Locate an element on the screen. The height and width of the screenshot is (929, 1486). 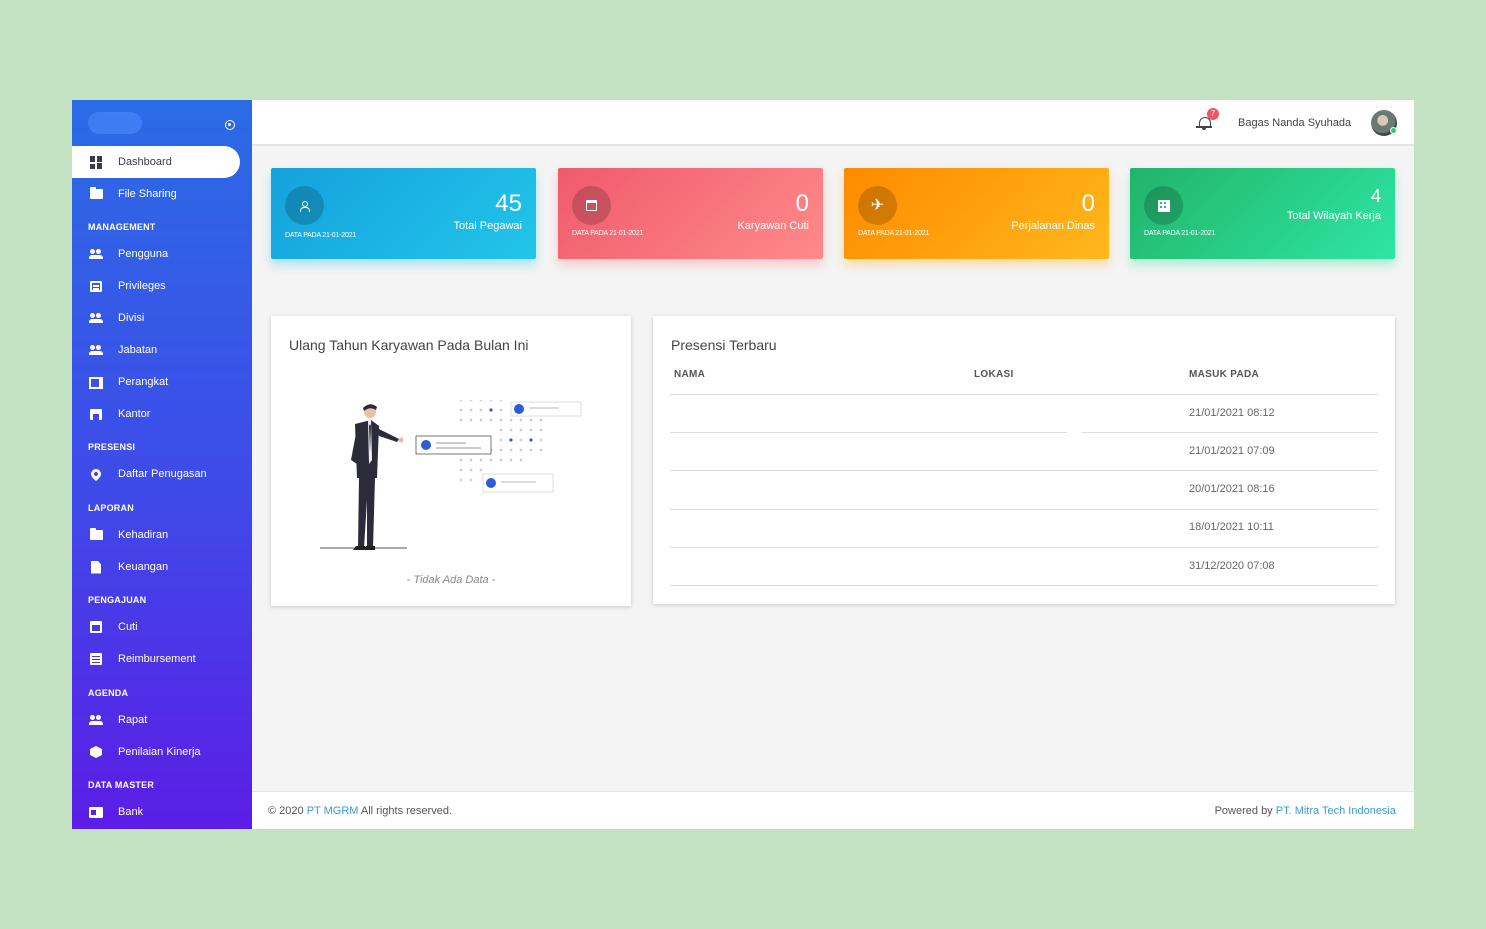
sidebar-item-label: Cuti is located at coordinates (128, 627).